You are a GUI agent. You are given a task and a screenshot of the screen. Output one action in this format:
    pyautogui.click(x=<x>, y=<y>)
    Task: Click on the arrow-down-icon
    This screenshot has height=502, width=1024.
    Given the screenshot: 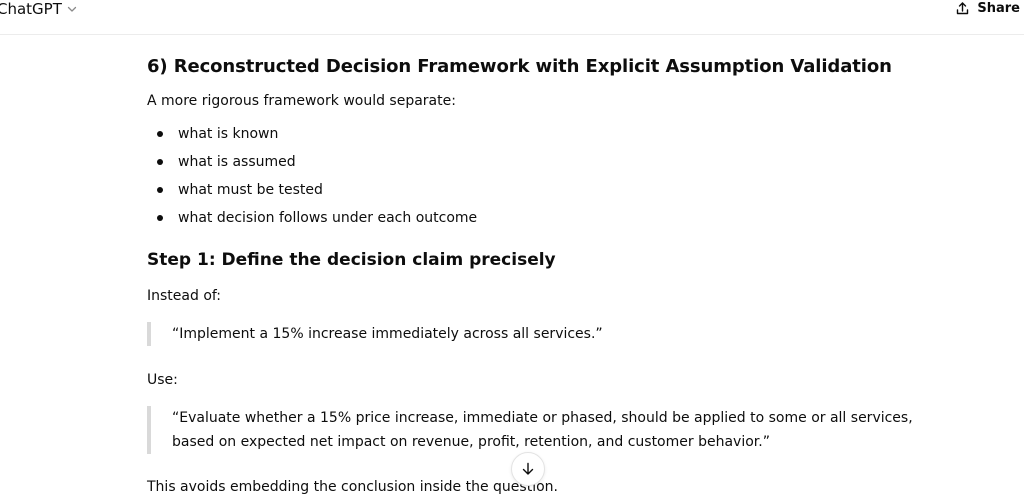 What is the action you would take?
    pyautogui.click(x=528, y=468)
    